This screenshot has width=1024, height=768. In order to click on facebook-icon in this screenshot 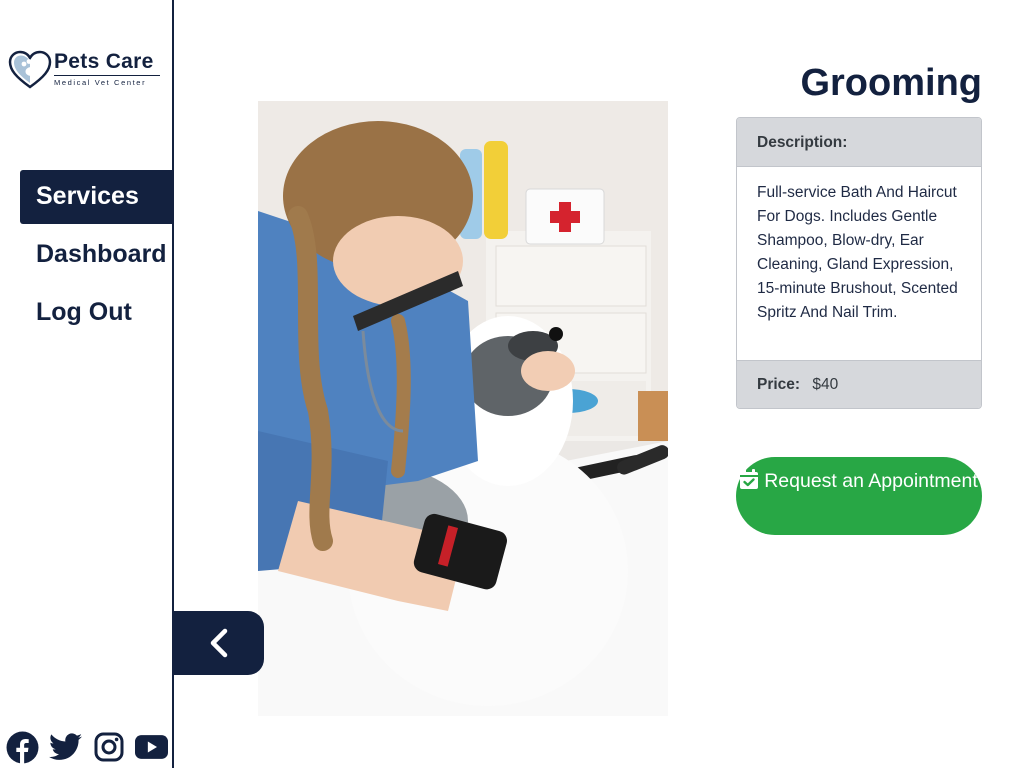, I will do `click(22, 747)`.